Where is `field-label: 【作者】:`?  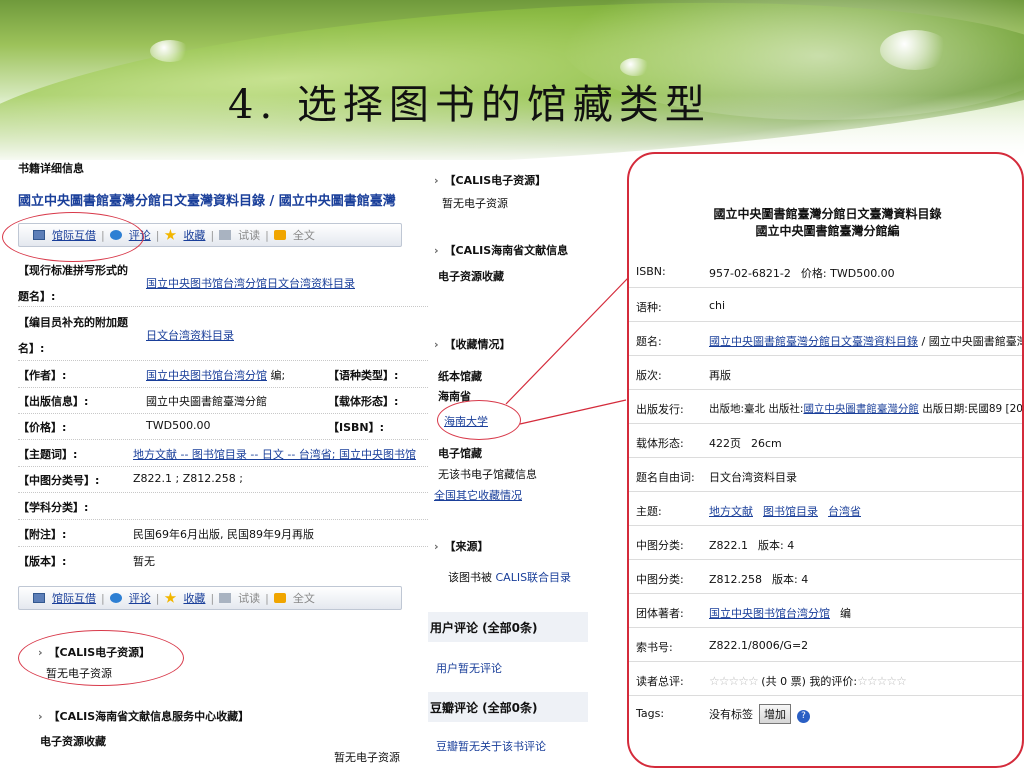 field-label: 【作者】: is located at coordinates (42, 375).